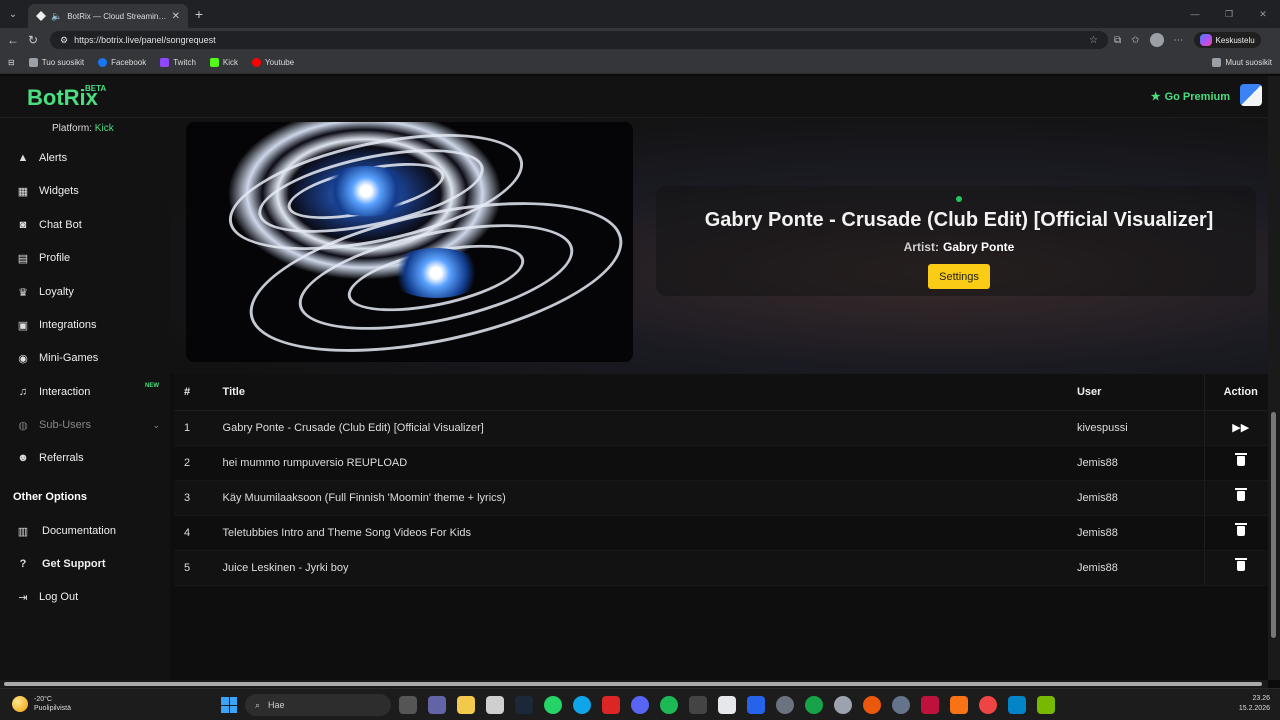 The height and width of the screenshot is (720, 1280). Describe the element at coordinates (103, 62) in the screenshot. I see `facebook-icon` at that location.